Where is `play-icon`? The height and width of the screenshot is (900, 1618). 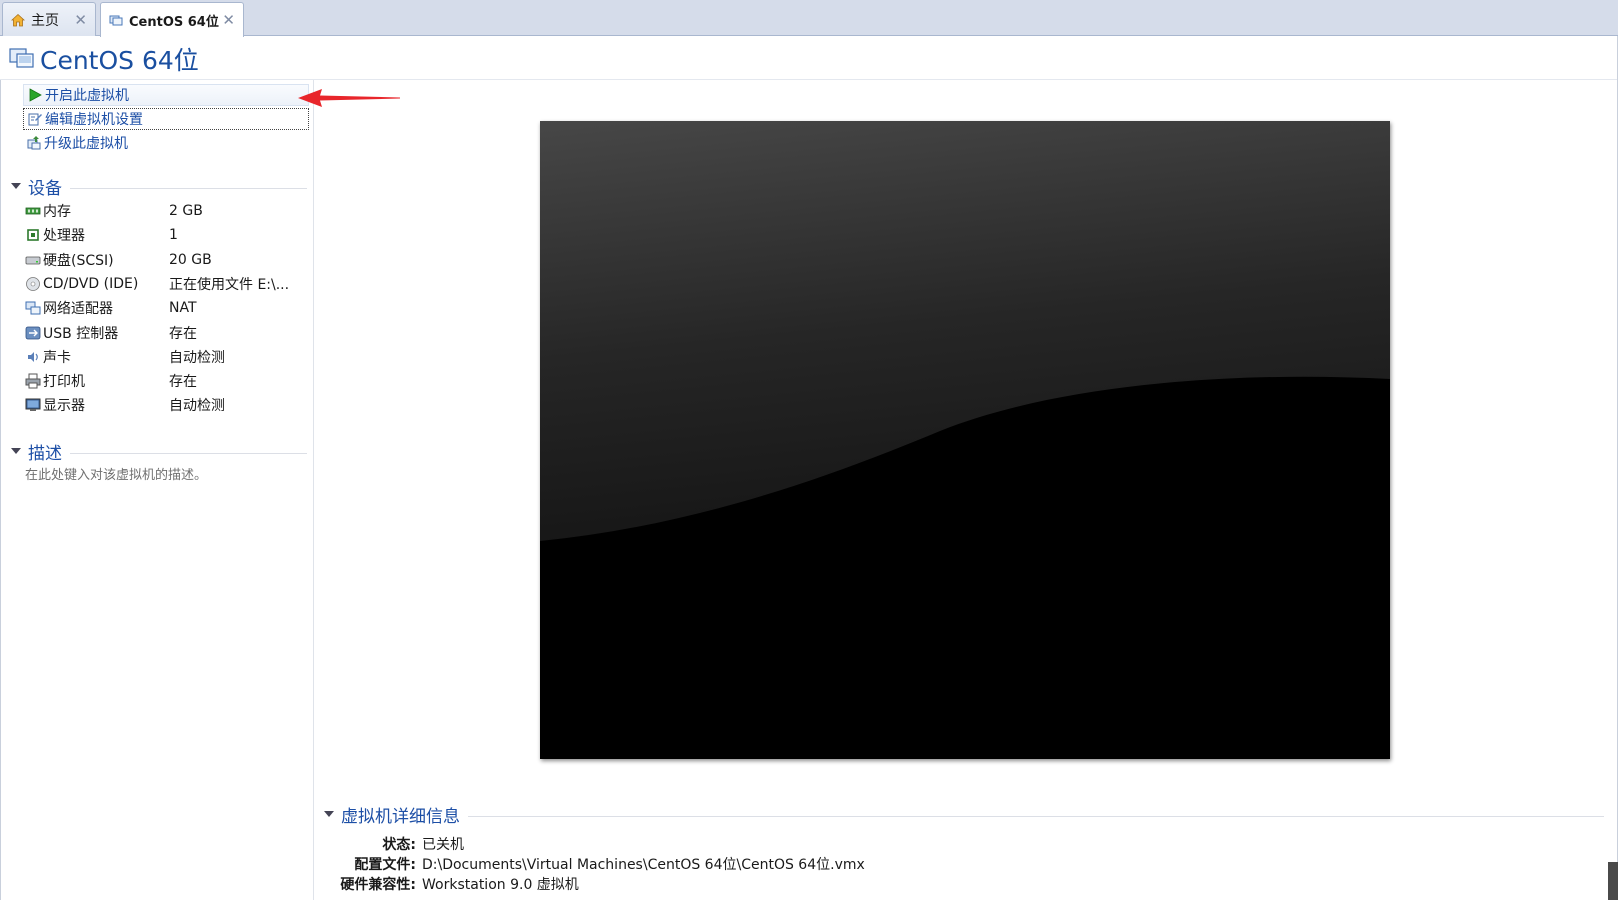 play-icon is located at coordinates (35, 95).